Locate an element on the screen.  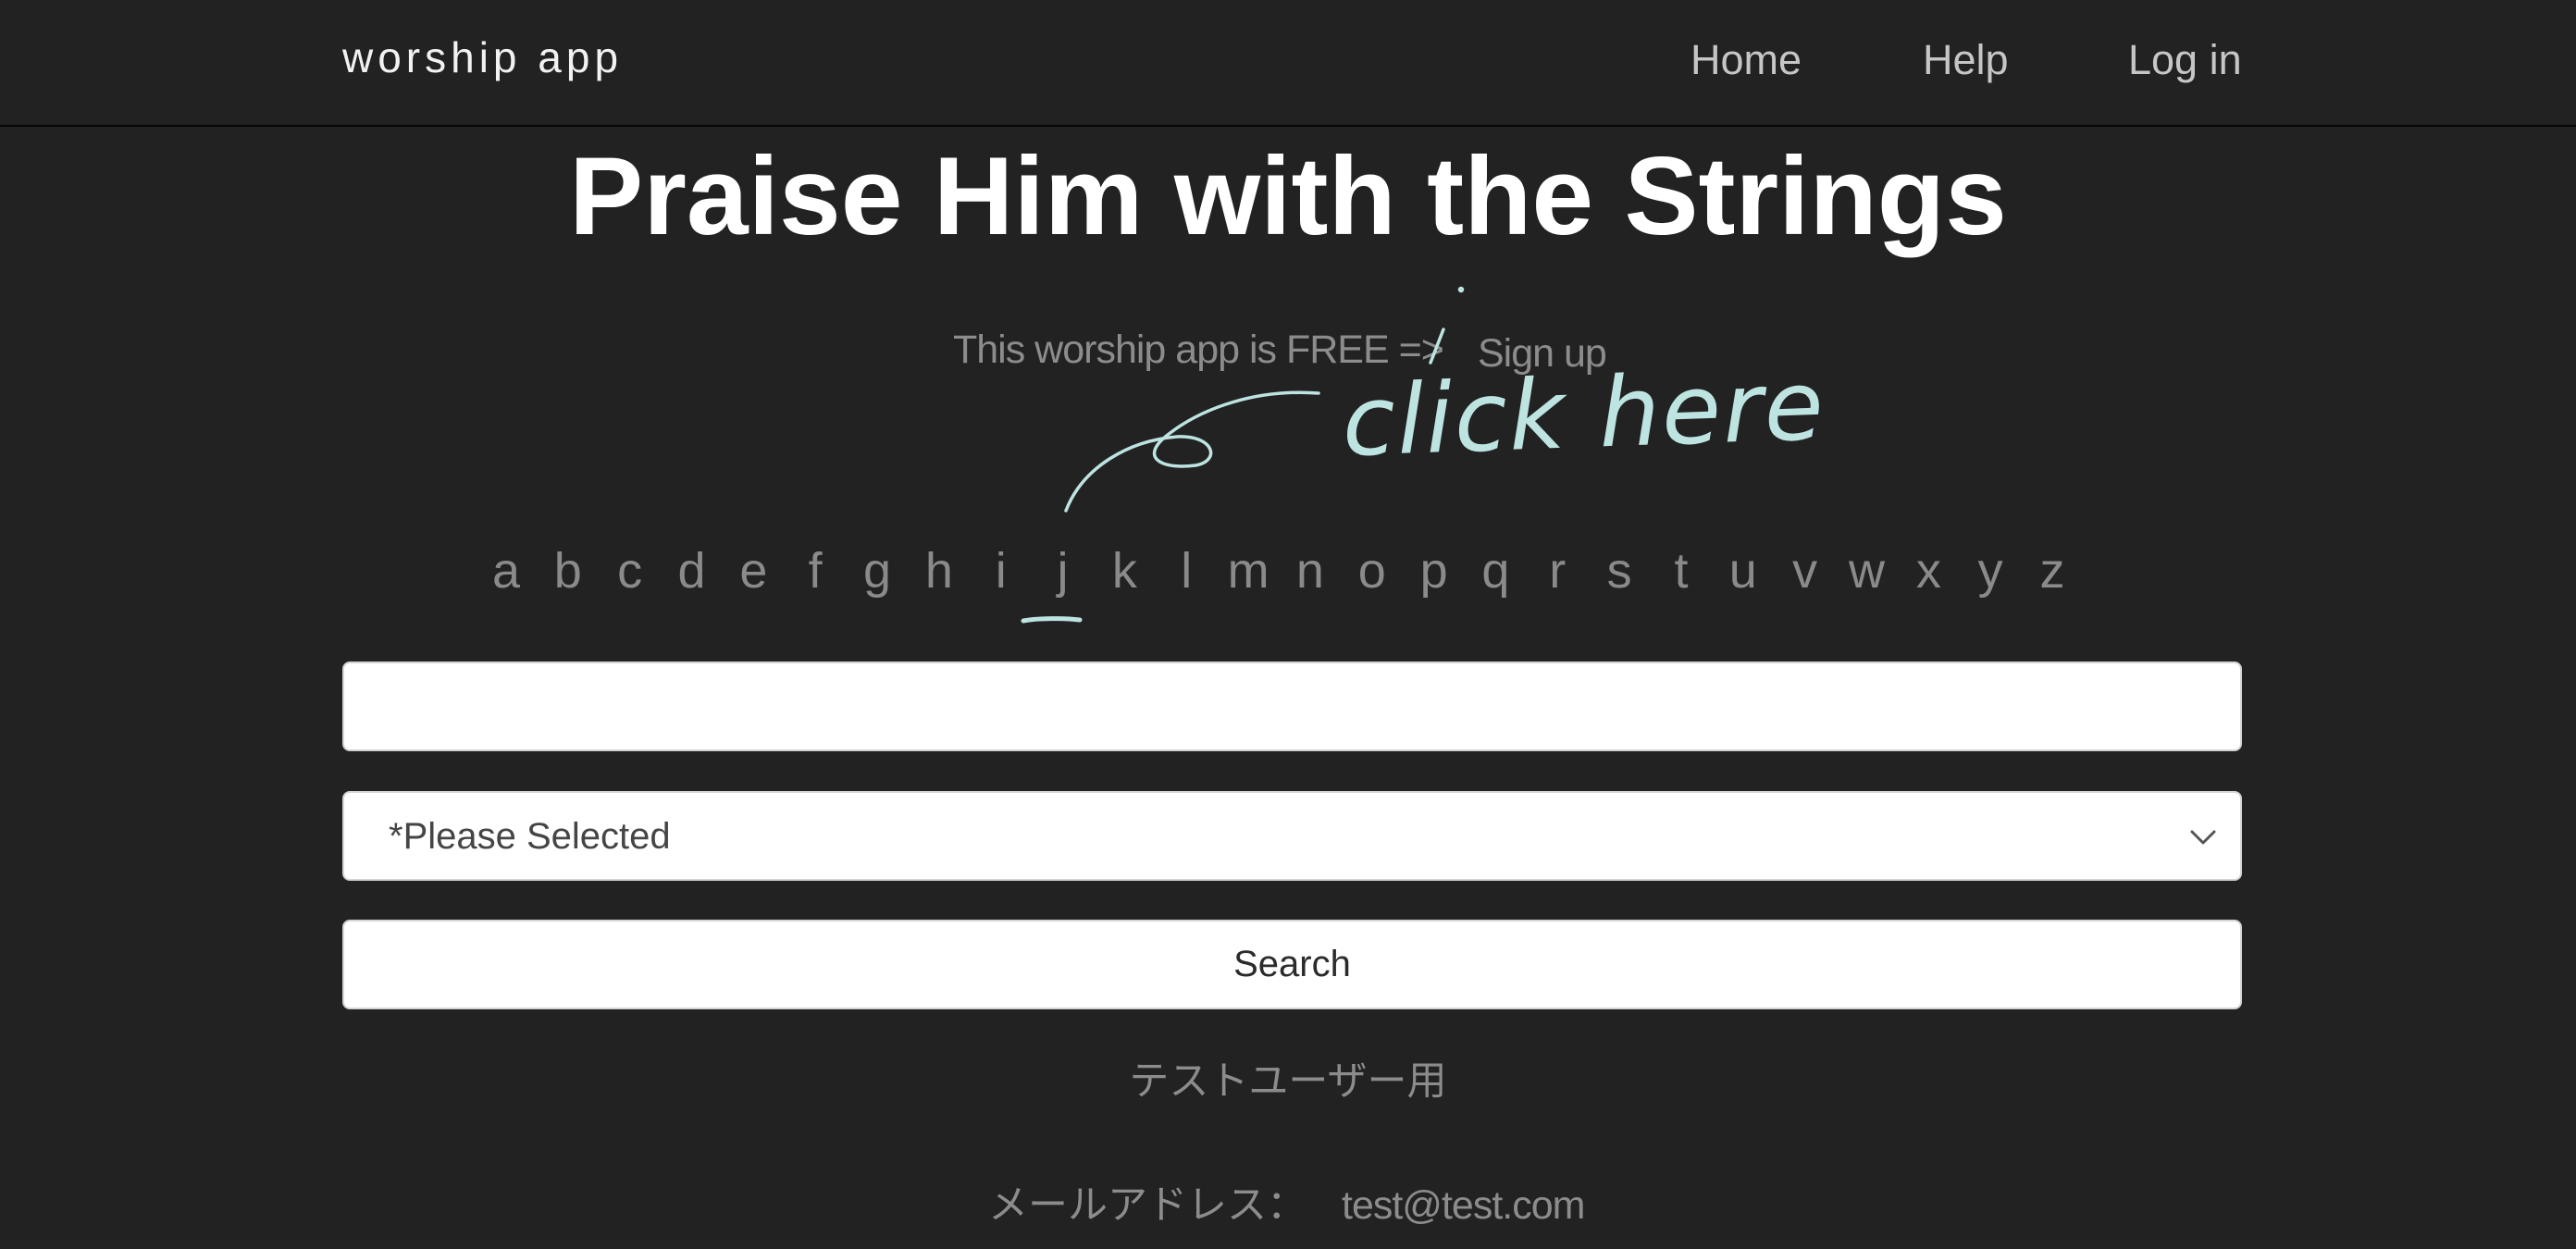
alphabet-letter-w: w is located at coordinates (1866, 571).